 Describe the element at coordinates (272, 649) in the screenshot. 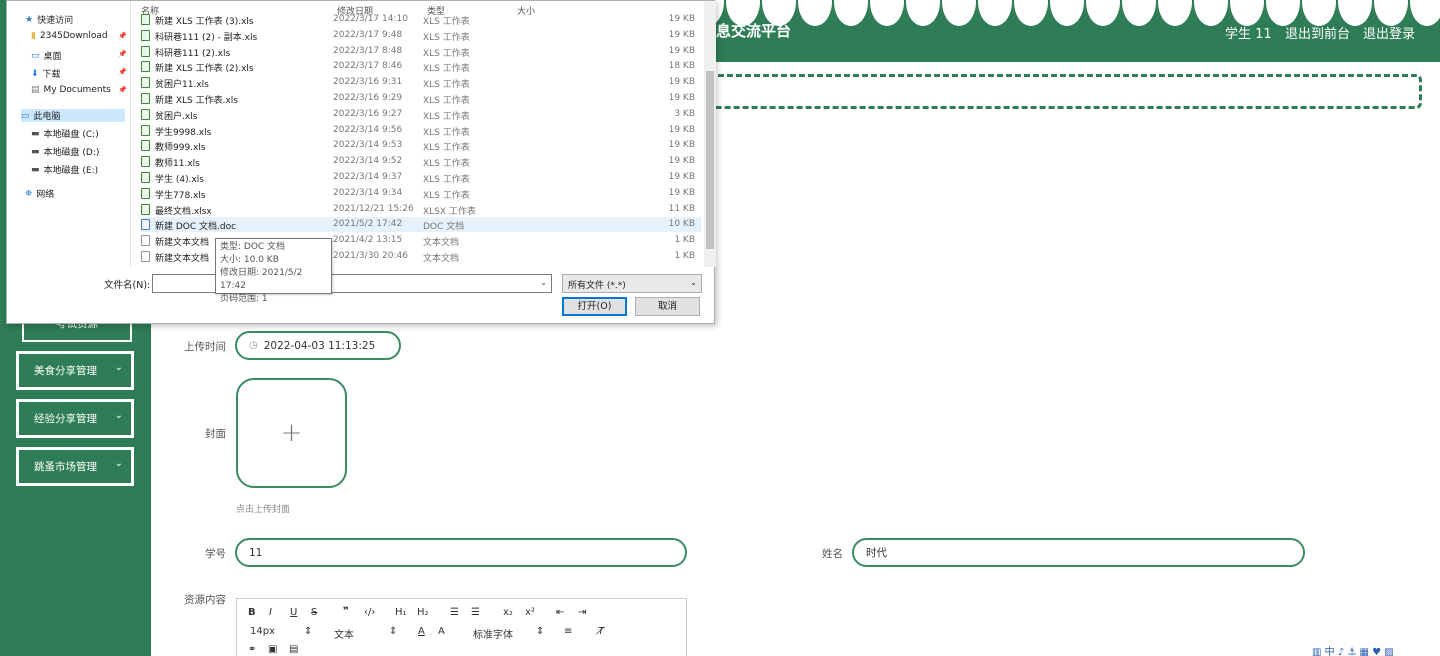

I see `image-icon: ▣` at that location.